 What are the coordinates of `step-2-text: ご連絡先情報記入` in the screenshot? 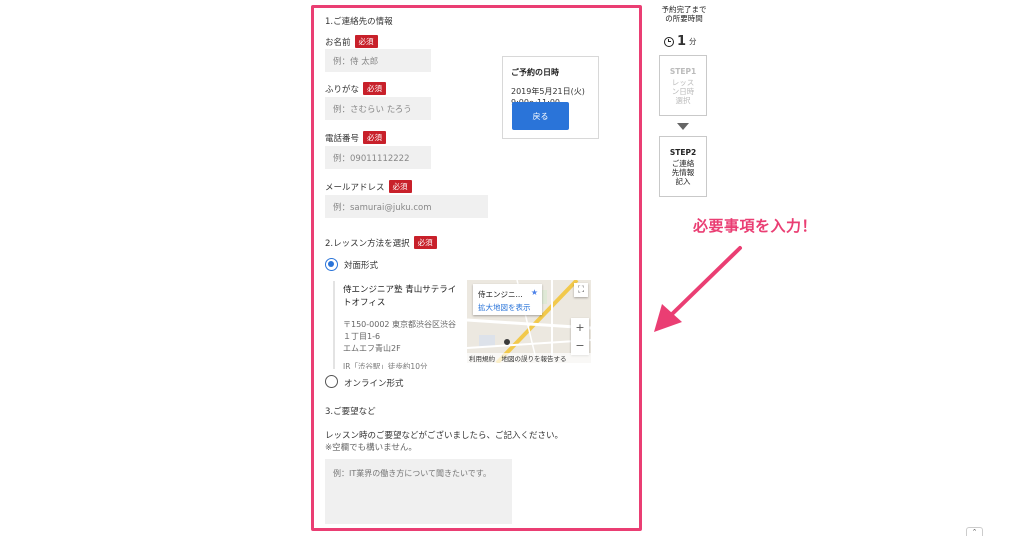 It's located at (683, 172).